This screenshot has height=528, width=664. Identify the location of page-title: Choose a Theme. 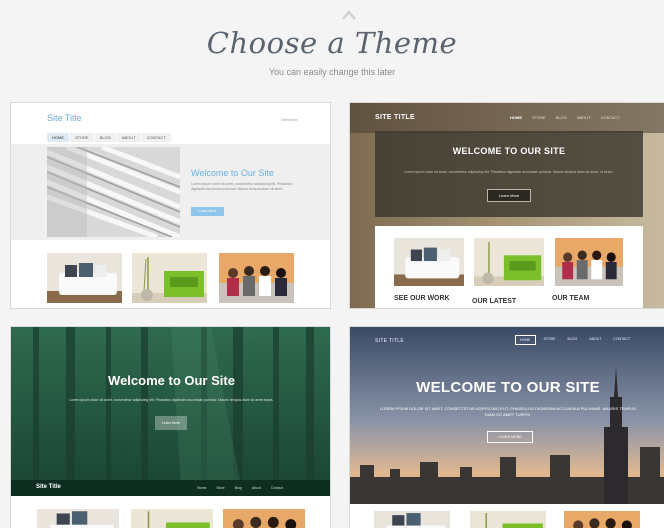
(332, 43).